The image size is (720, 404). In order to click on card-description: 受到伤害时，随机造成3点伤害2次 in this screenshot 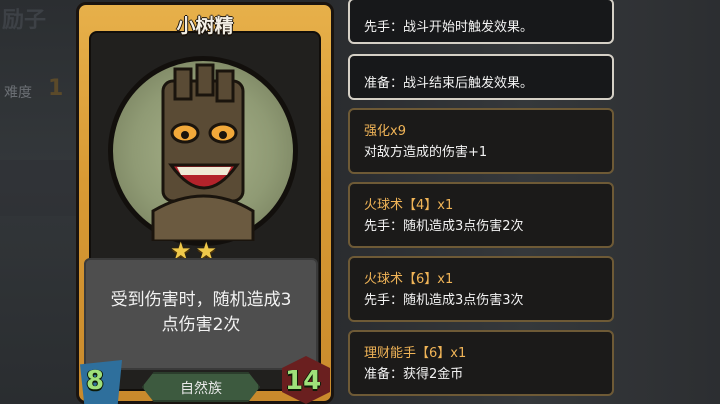, I will do `click(201, 312)`.